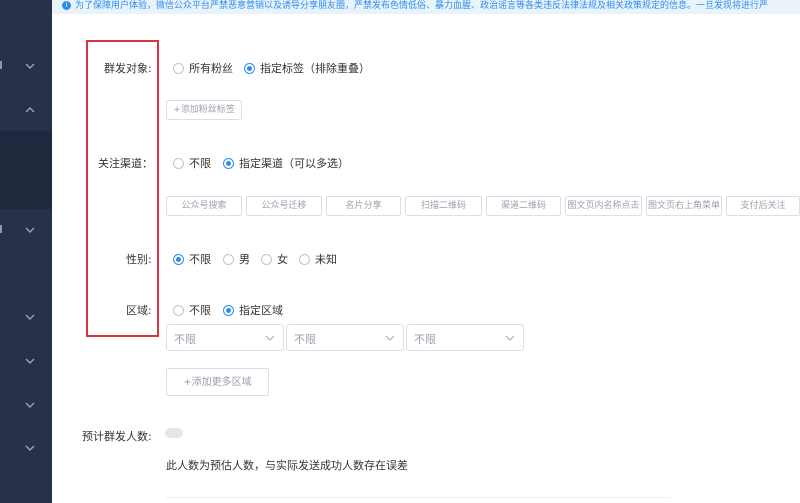  I want to click on target-radio-tags: 指定标签（排除重叠）, so click(307, 68).